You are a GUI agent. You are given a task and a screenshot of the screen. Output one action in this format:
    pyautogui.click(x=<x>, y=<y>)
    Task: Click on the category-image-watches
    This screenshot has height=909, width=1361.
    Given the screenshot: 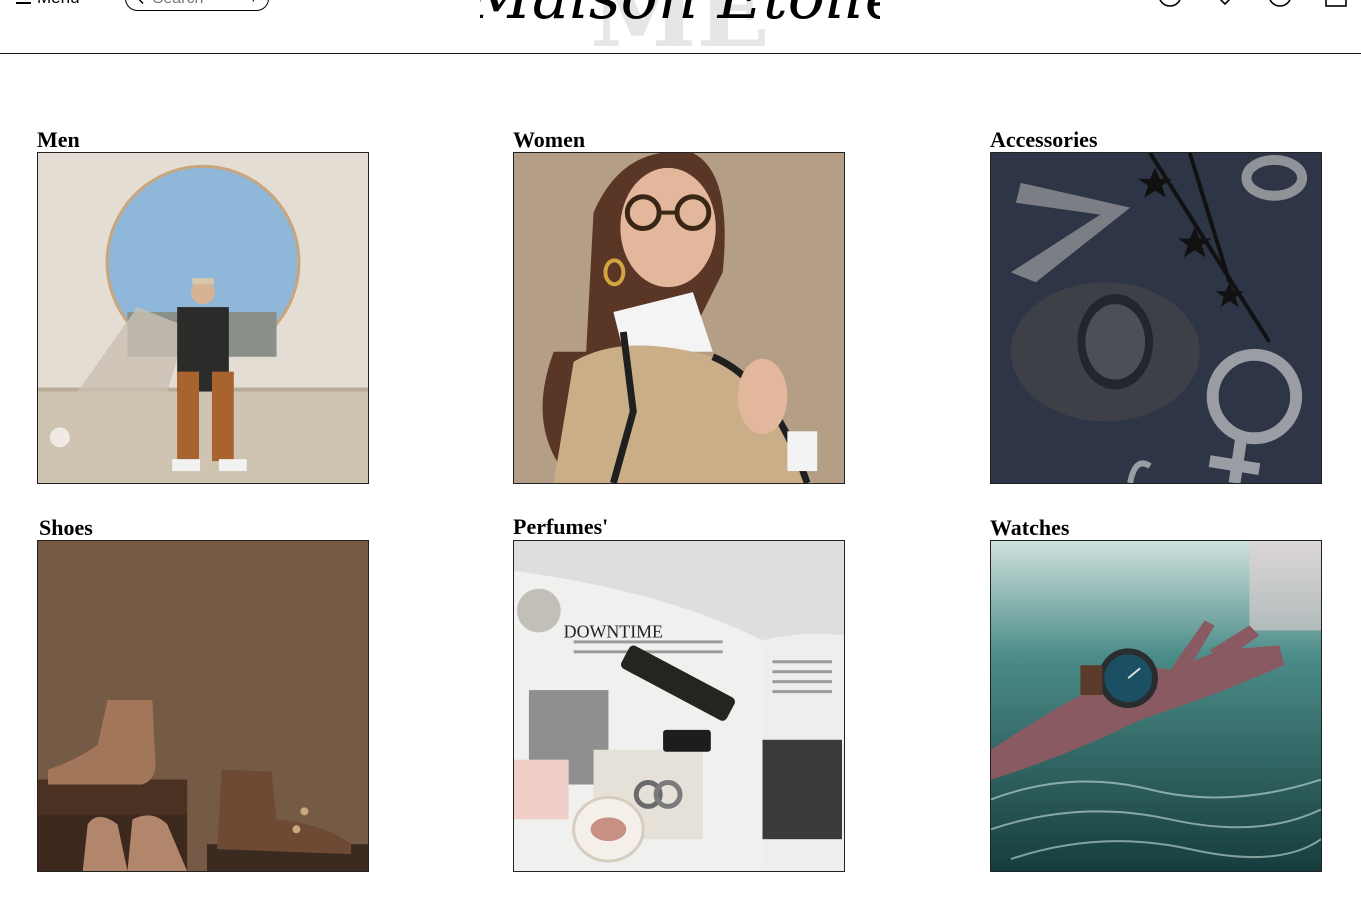 What is the action you would take?
    pyautogui.click(x=1156, y=706)
    